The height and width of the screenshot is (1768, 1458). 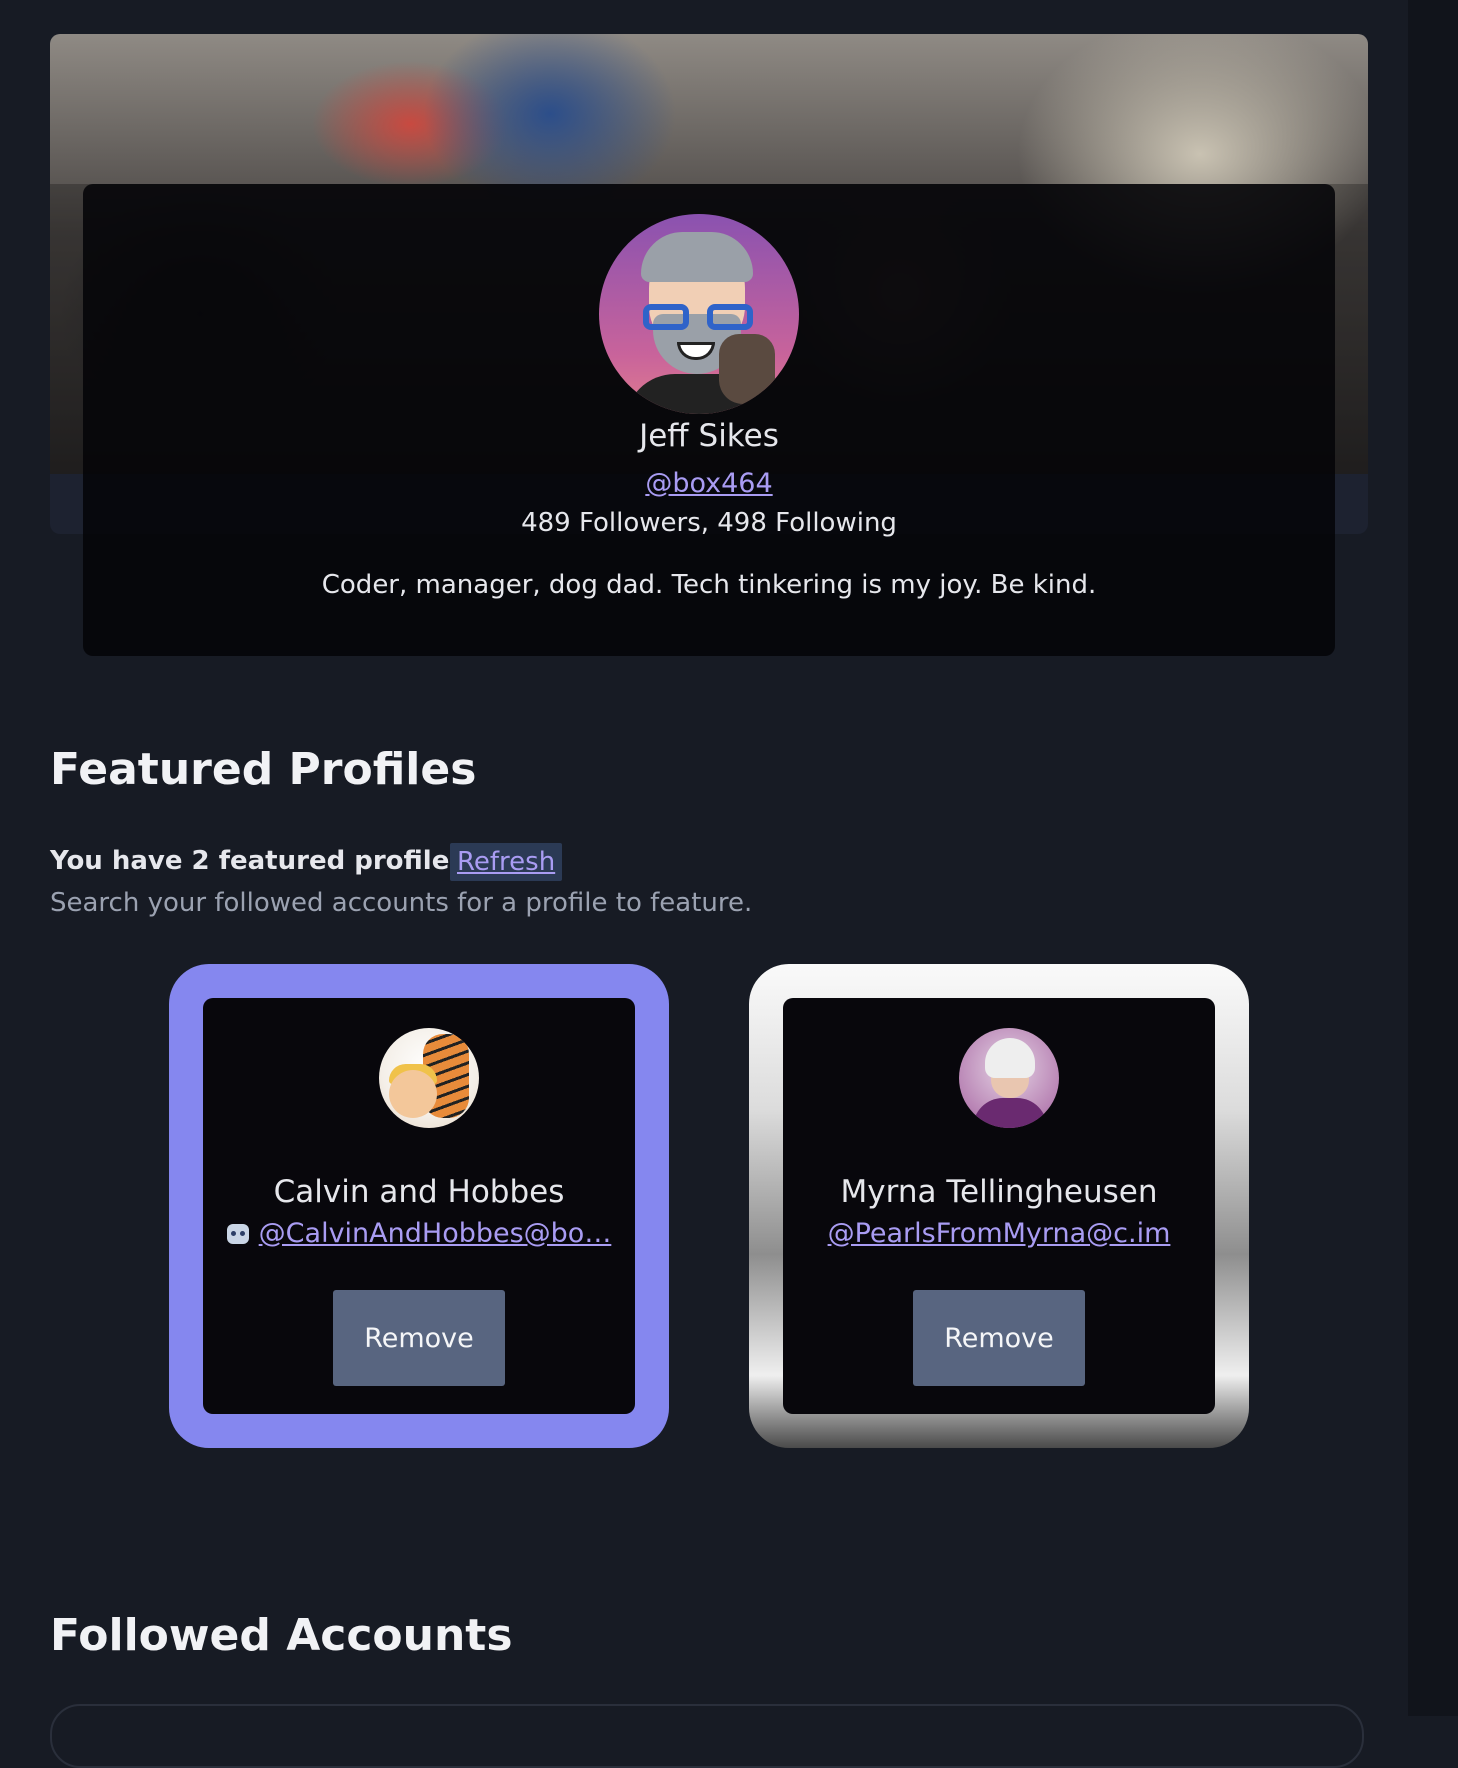 I want to click on featured-handle-link: @PearlsFromMyrna@c.im, so click(x=999, y=1233).